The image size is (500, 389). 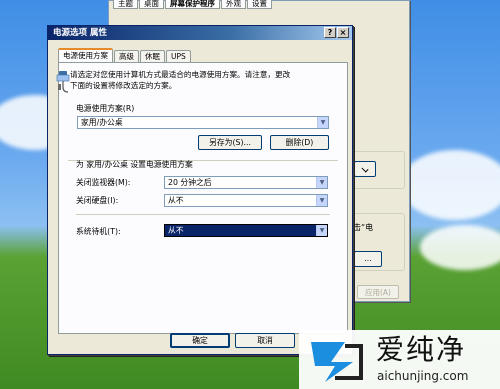 I want to click on watermark-brand: 爱纯净, so click(x=421, y=349).